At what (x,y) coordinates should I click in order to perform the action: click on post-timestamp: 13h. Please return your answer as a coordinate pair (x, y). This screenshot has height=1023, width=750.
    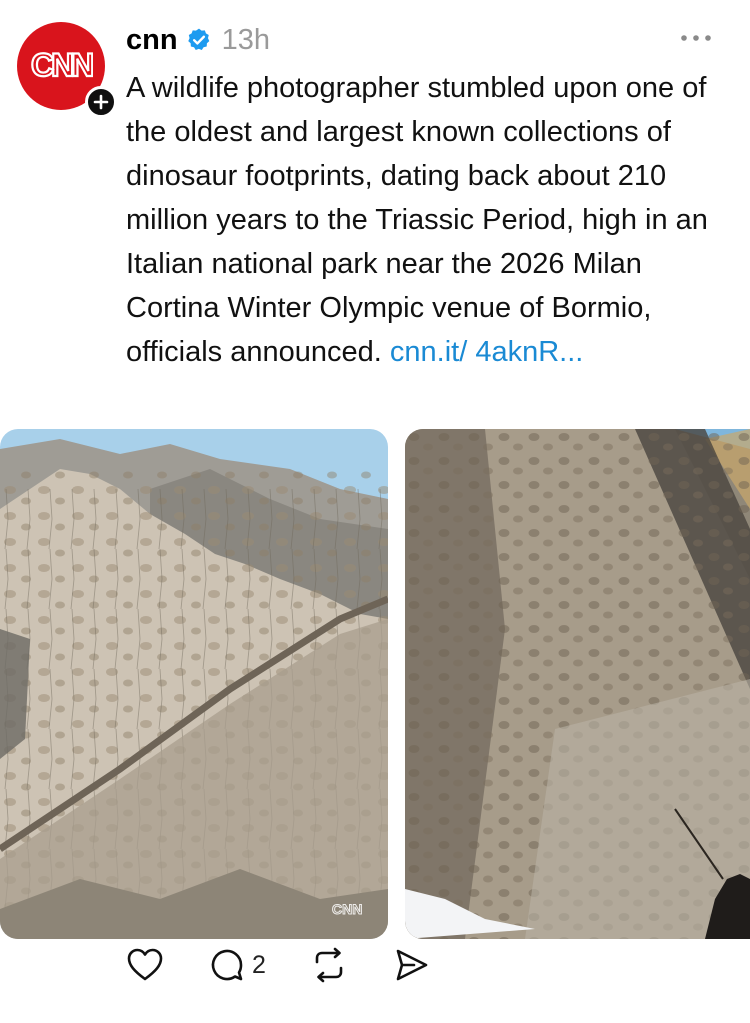
    Looking at the image, I should click on (245, 39).